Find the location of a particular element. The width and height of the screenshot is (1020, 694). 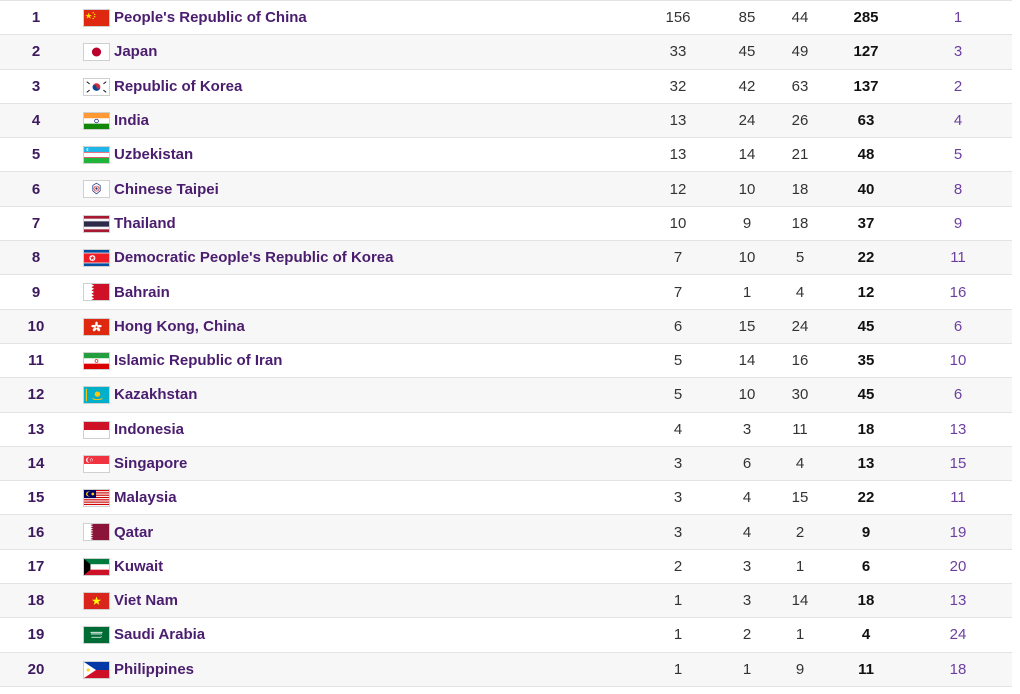

rank-value: 10 is located at coordinates (36, 326).